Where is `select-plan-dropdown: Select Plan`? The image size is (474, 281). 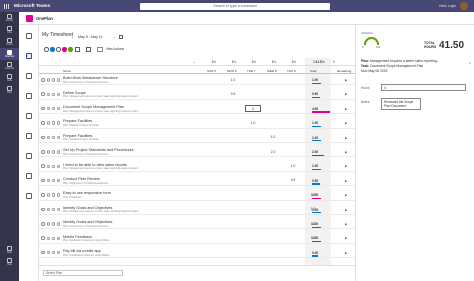 select-plan-dropdown: Select Plan is located at coordinates (83, 273).